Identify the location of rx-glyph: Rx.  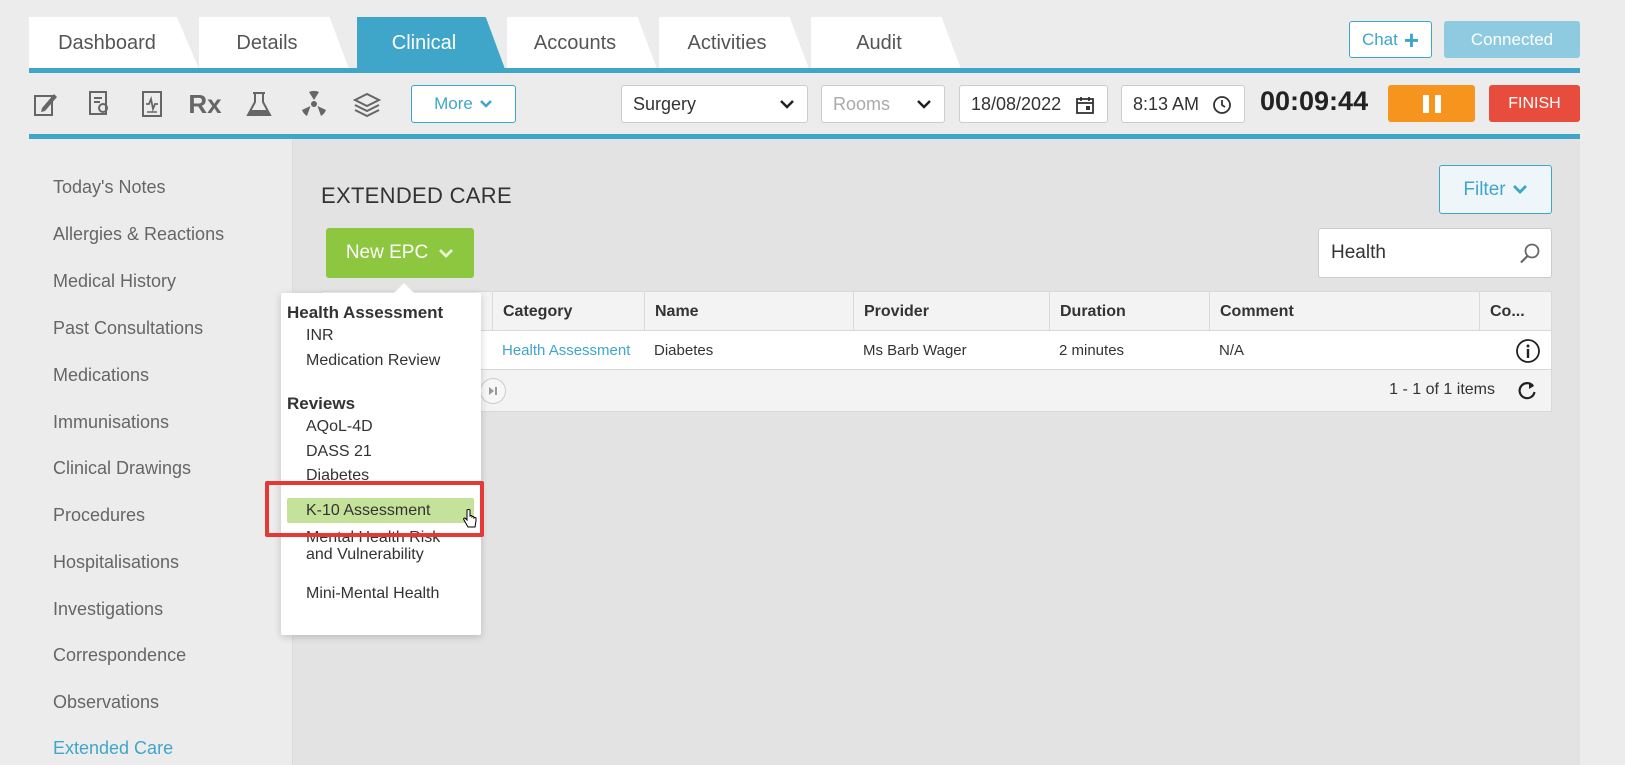
(205, 103).